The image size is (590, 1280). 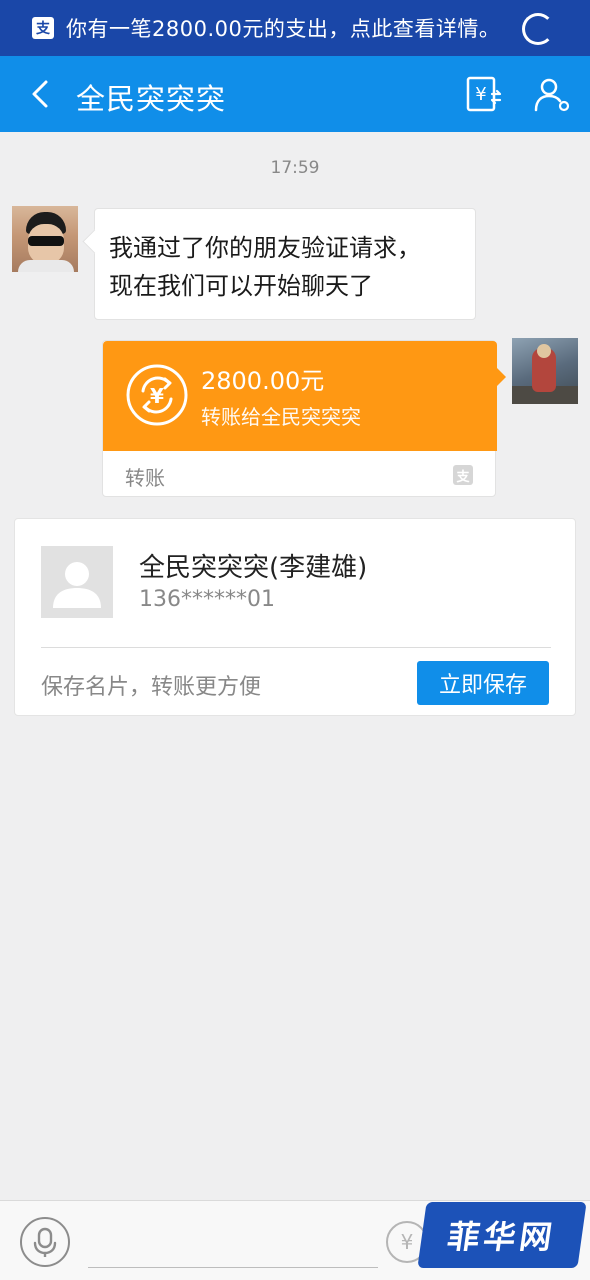 What do you see at coordinates (295, 168) in the screenshot?
I see `message-timestamp: 17:59` at bounding box center [295, 168].